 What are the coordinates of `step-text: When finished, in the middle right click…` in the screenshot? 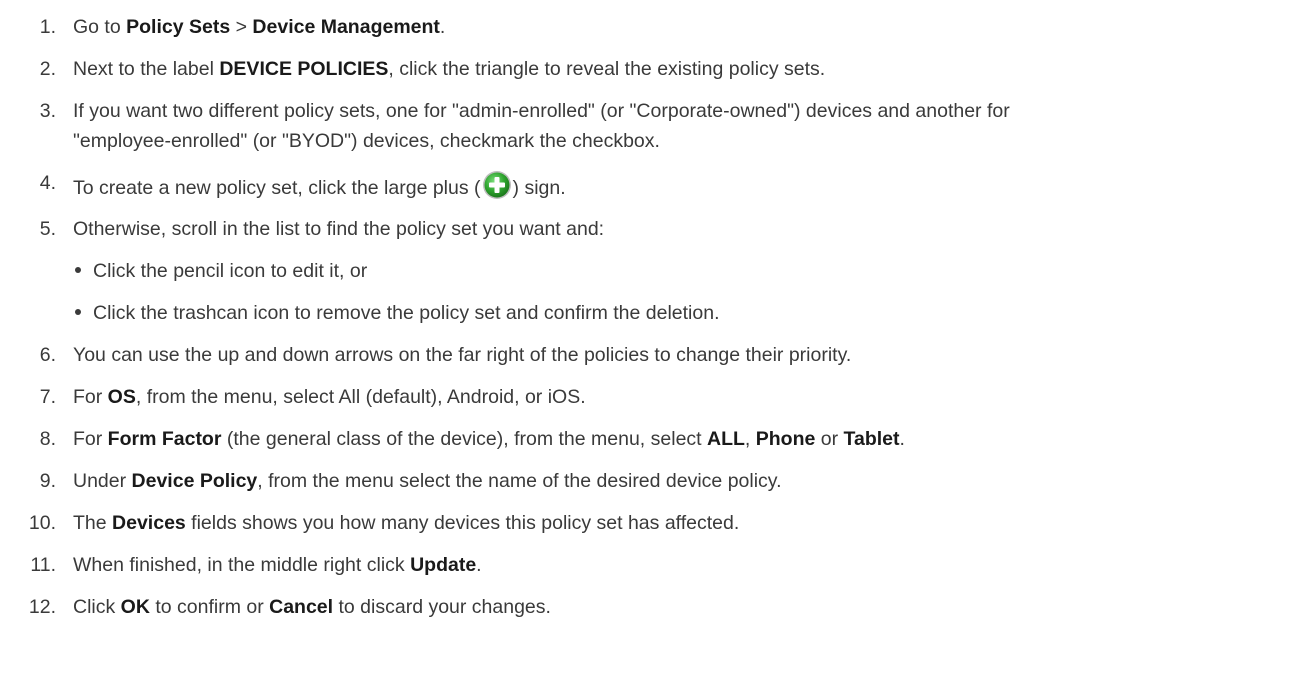 It's located at (277, 565).